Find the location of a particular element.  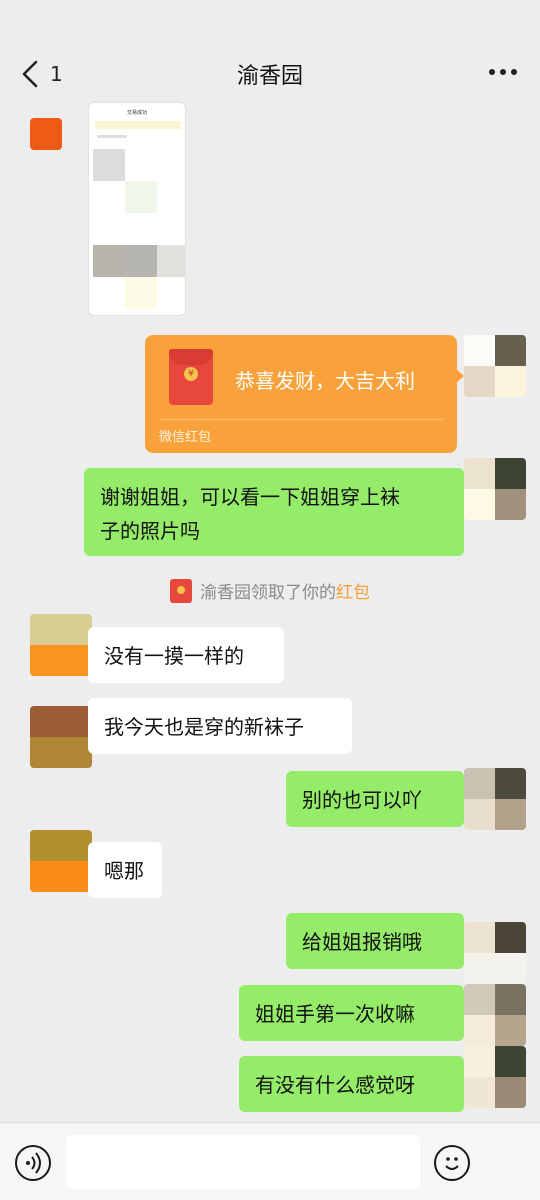

message-text: 嗯那 is located at coordinates (124, 871).